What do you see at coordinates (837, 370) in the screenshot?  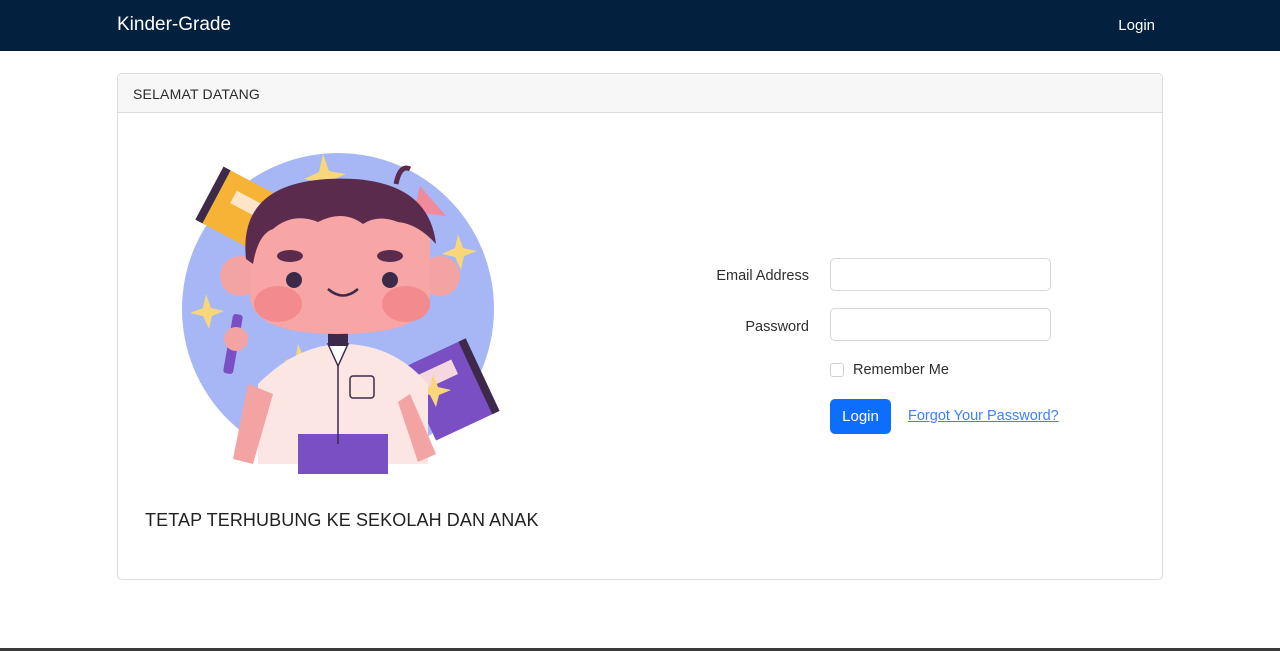 I see `remember-me-checkbox` at bounding box center [837, 370].